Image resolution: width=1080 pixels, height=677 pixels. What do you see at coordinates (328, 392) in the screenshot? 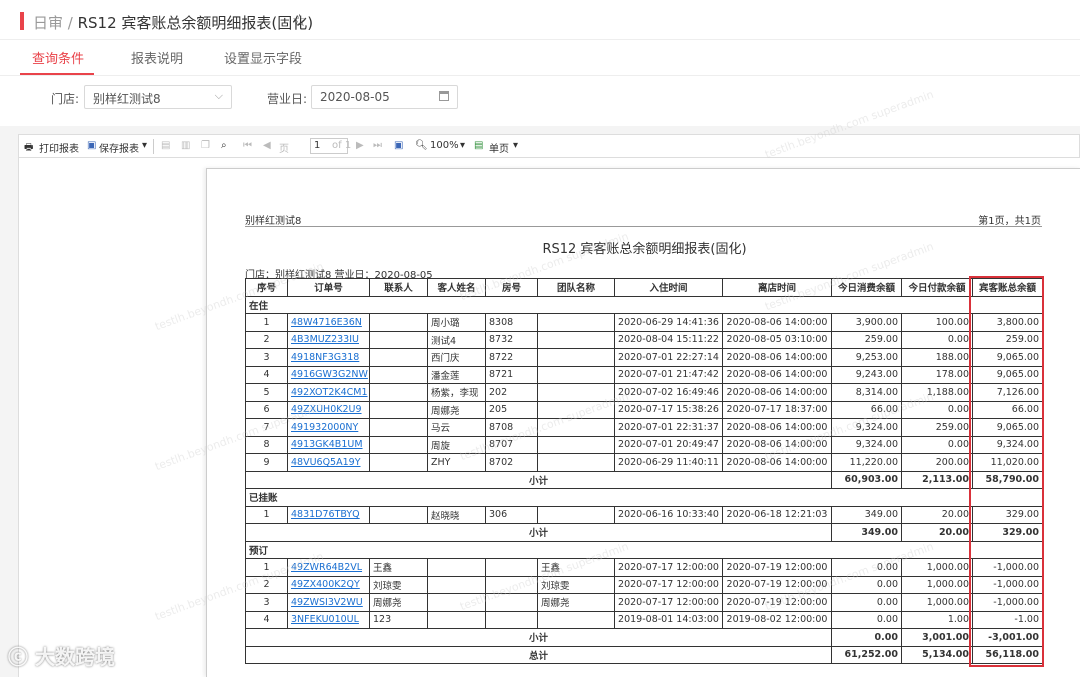
I see `order-number-link: 492XOT2K4CM1` at bounding box center [328, 392].